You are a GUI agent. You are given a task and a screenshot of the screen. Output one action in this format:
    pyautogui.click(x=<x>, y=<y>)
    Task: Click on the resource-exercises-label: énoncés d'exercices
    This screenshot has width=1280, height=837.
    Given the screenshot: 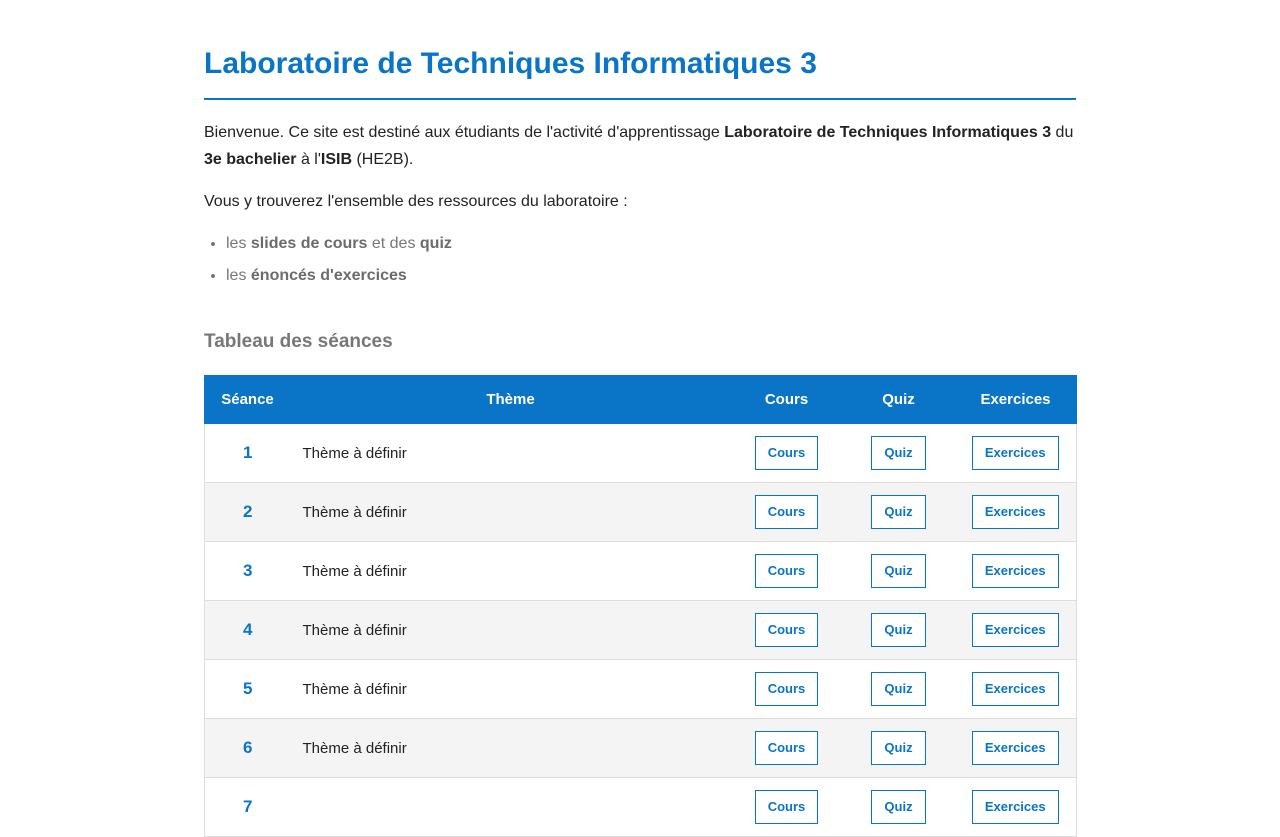 What is the action you would take?
    pyautogui.click(x=328, y=275)
    